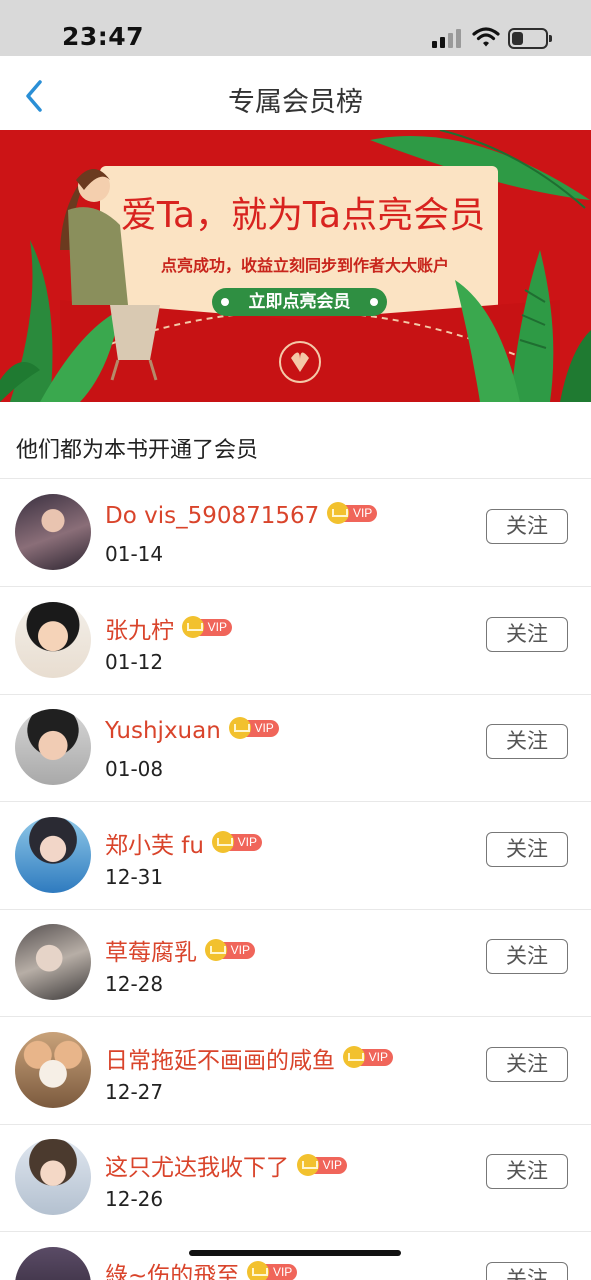 This screenshot has height=1280, width=591. I want to click on member-row: 张九柠 VIP 01-12 关注, so click(295, 640).